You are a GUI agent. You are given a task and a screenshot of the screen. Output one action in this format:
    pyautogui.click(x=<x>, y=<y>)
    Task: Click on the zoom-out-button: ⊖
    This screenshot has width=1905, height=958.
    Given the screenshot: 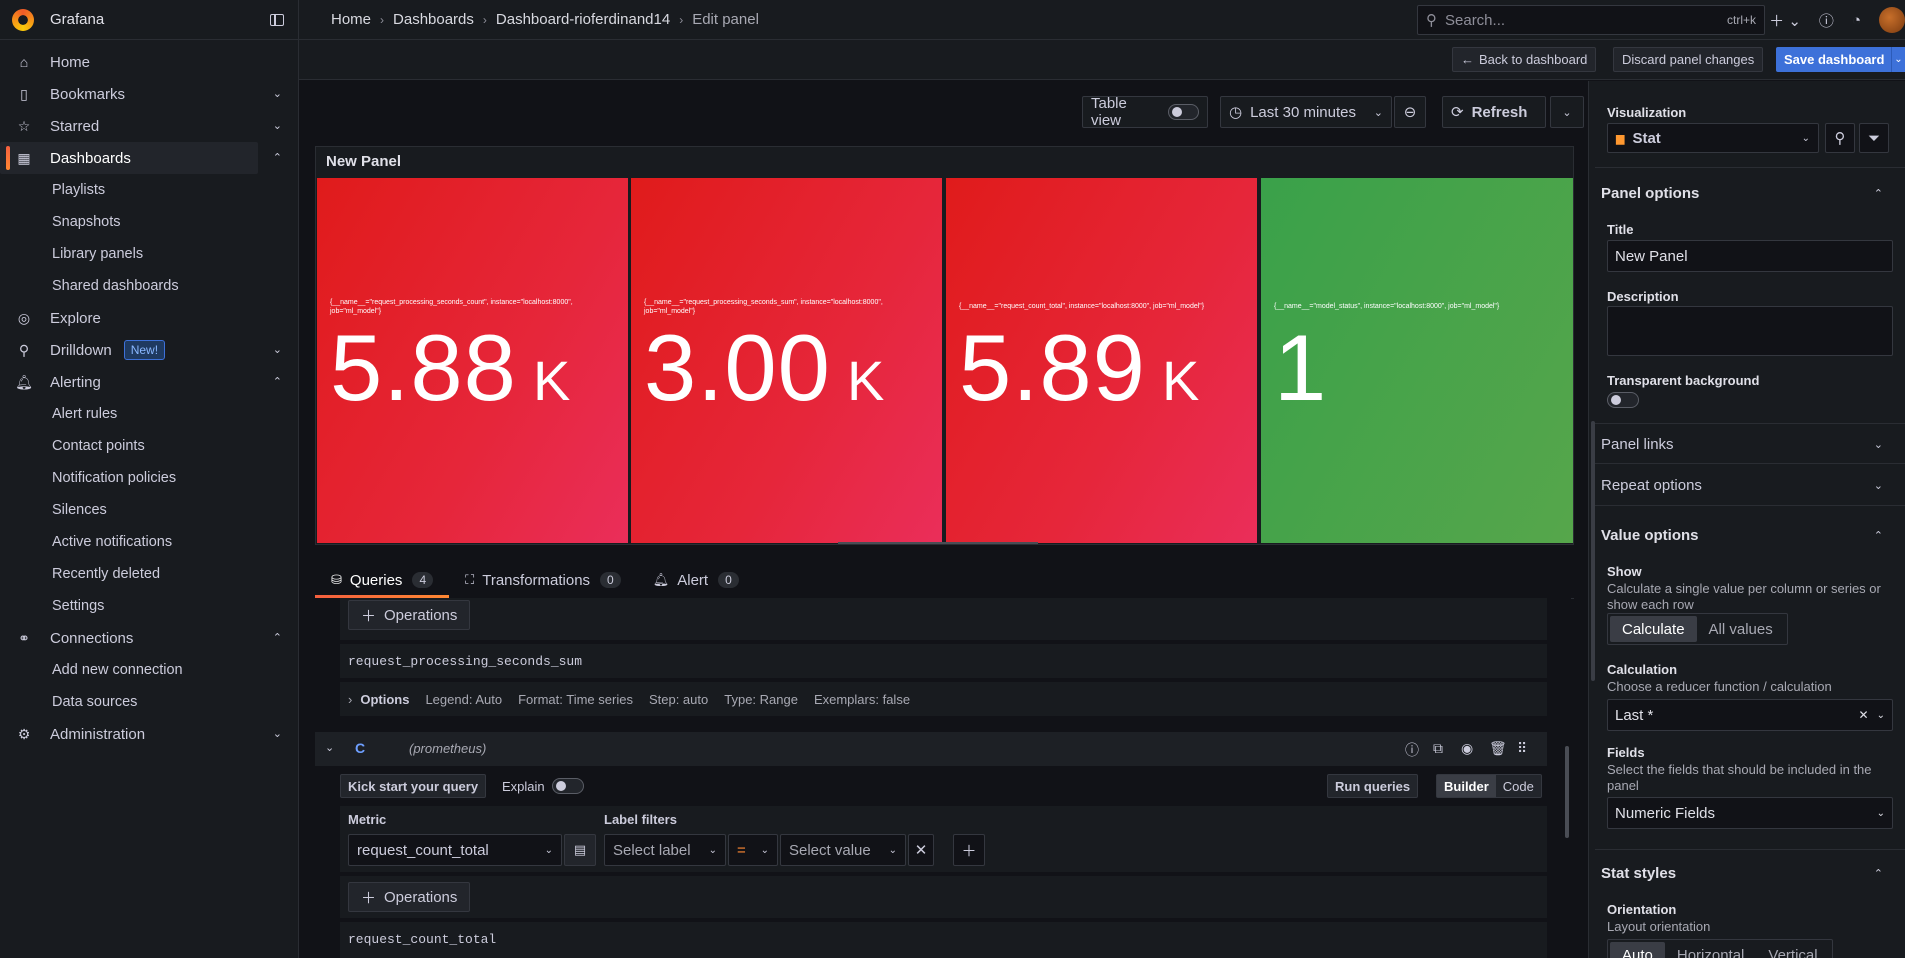 What is the action you would take?
    pyautogui.click(x=1410, y=112)
    